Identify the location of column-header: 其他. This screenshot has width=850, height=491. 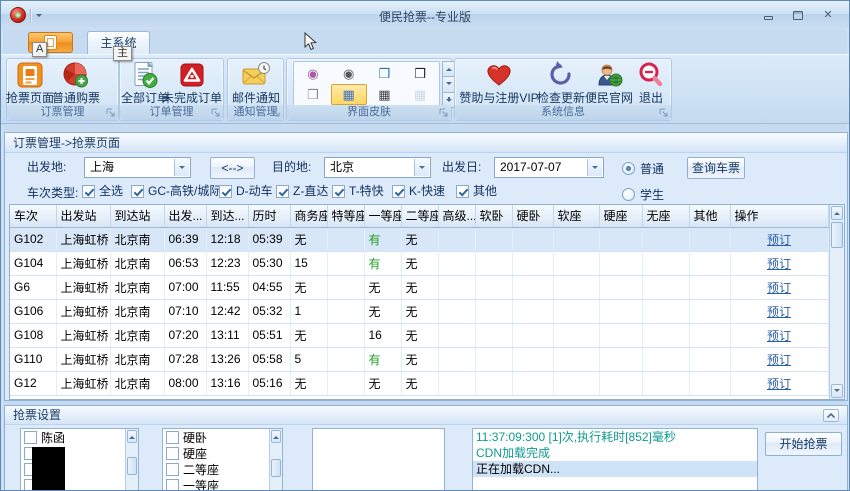
(710, 216).